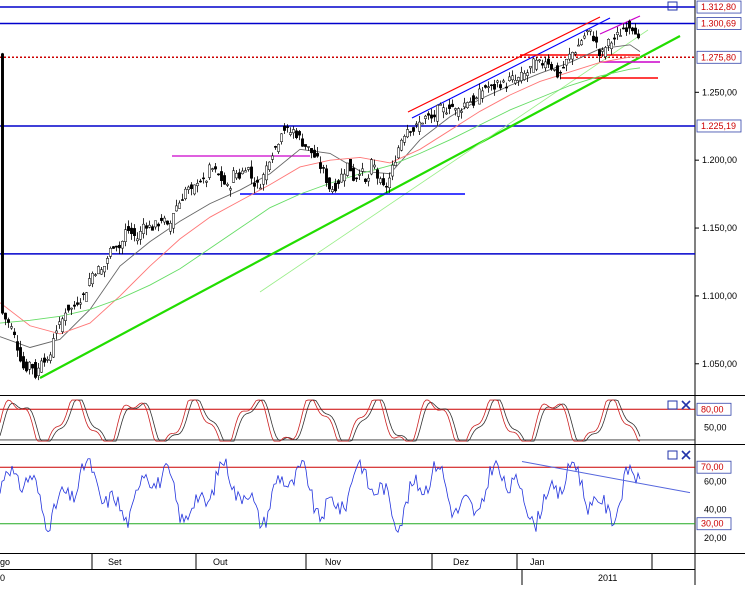 Image resolution: width=745 pixels, height=590 pixels. What do you see at coordinates (220, 562) in the screenshot?
I see `month-label: Out` at bounding box center [220, 562].